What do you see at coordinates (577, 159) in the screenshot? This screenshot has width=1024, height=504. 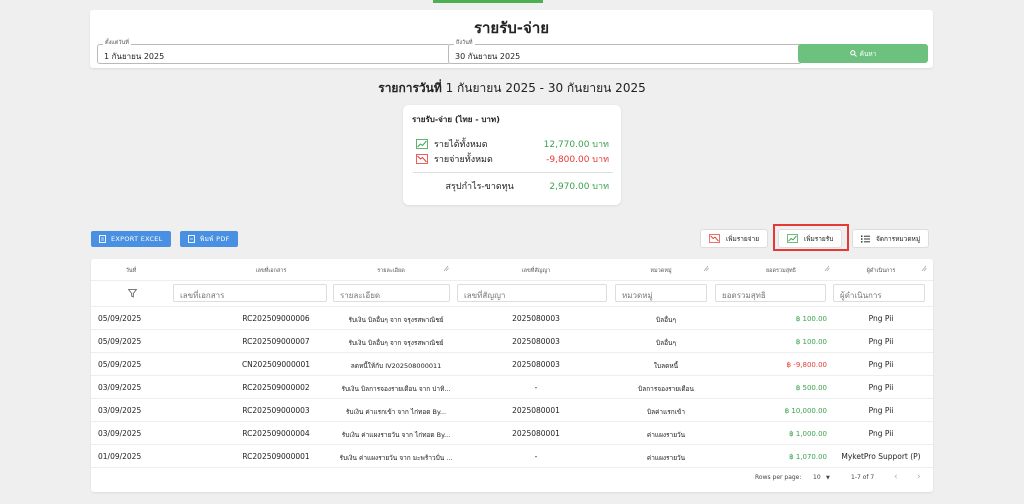 I see `expense-value: -9,800.00 บาท` at bounding box center [577, 159].